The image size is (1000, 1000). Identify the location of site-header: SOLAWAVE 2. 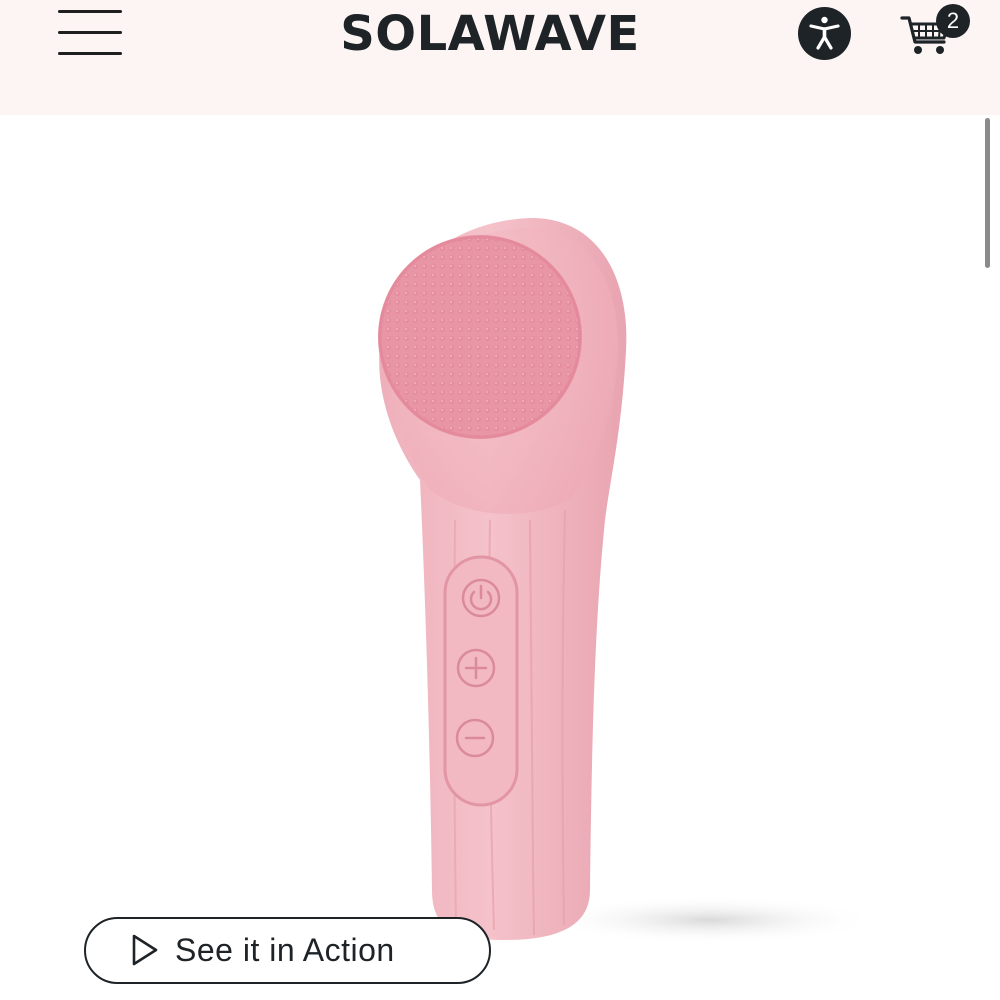
(500, 57).